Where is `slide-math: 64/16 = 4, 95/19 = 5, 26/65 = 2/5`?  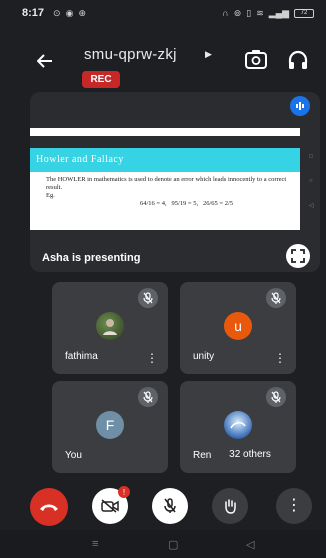 slide-math: 64/16 = 4, 95/19 = 5, 26/65 = 2/5 is located at coordinates (186, 203).